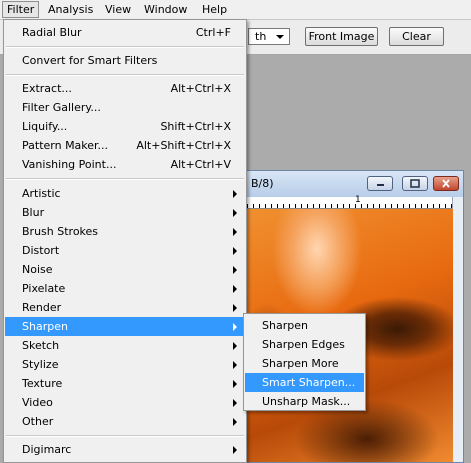  I want to click on submenu-item-label: Sharpen, so click(285, 325).